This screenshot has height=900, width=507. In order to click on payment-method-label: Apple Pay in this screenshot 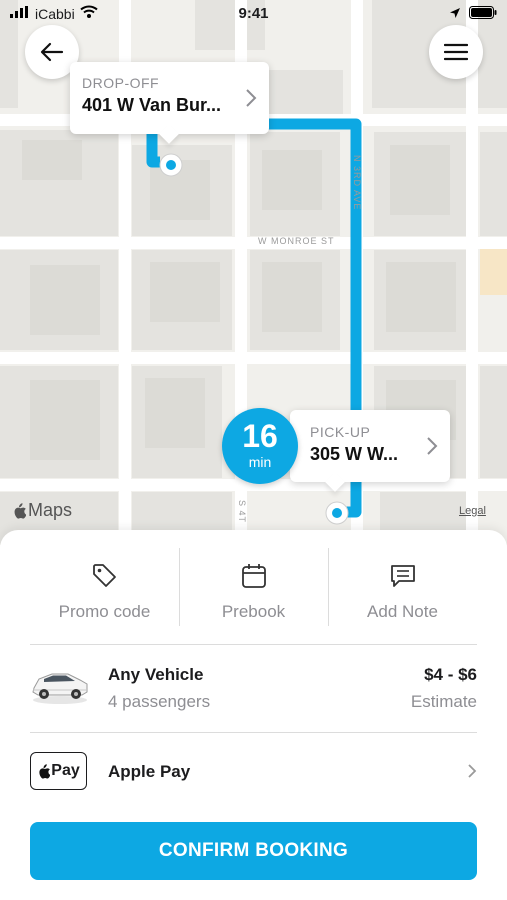, I will do `click(149, 771)`.